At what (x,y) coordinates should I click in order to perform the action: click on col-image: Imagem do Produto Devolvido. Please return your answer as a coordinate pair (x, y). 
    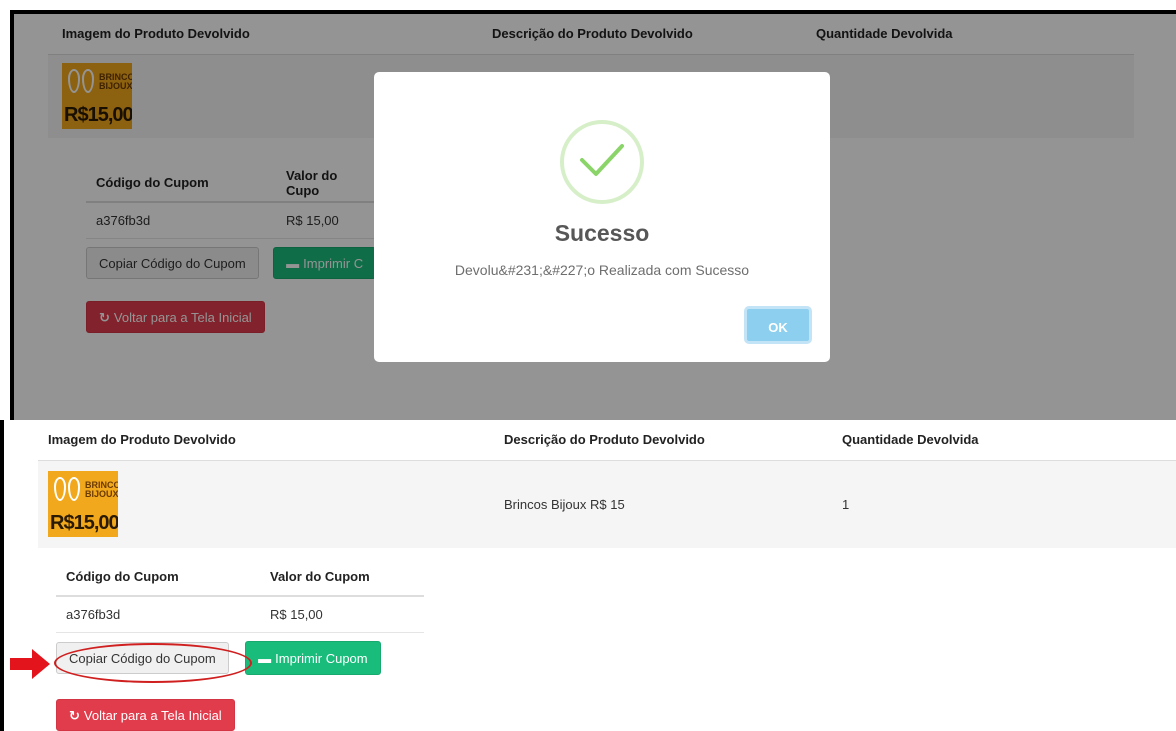
    Looking at the image, I should click on (264, 440).